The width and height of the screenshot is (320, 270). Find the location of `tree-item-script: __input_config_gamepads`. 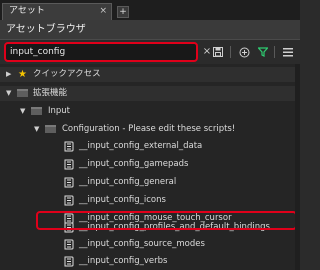

tree-item-script: __input_config_gamepads is located at coordinates (150, 164).